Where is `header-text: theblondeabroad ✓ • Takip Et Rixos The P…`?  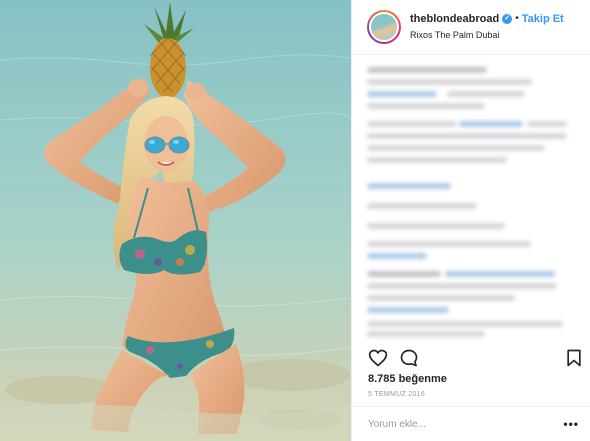 header-text: theblondeabroad ✓ • Takip Et Rixos The P… is located at coordinates (487, 27).